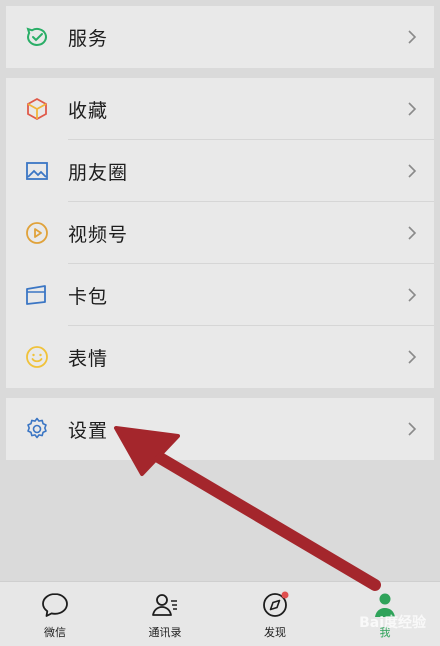 Image resolution: width=440 pixels, height=646 pixels. Describe the element at coordinates (220, 357) in the screenshot. I see `menu-item-stickers: 表情` at that location.